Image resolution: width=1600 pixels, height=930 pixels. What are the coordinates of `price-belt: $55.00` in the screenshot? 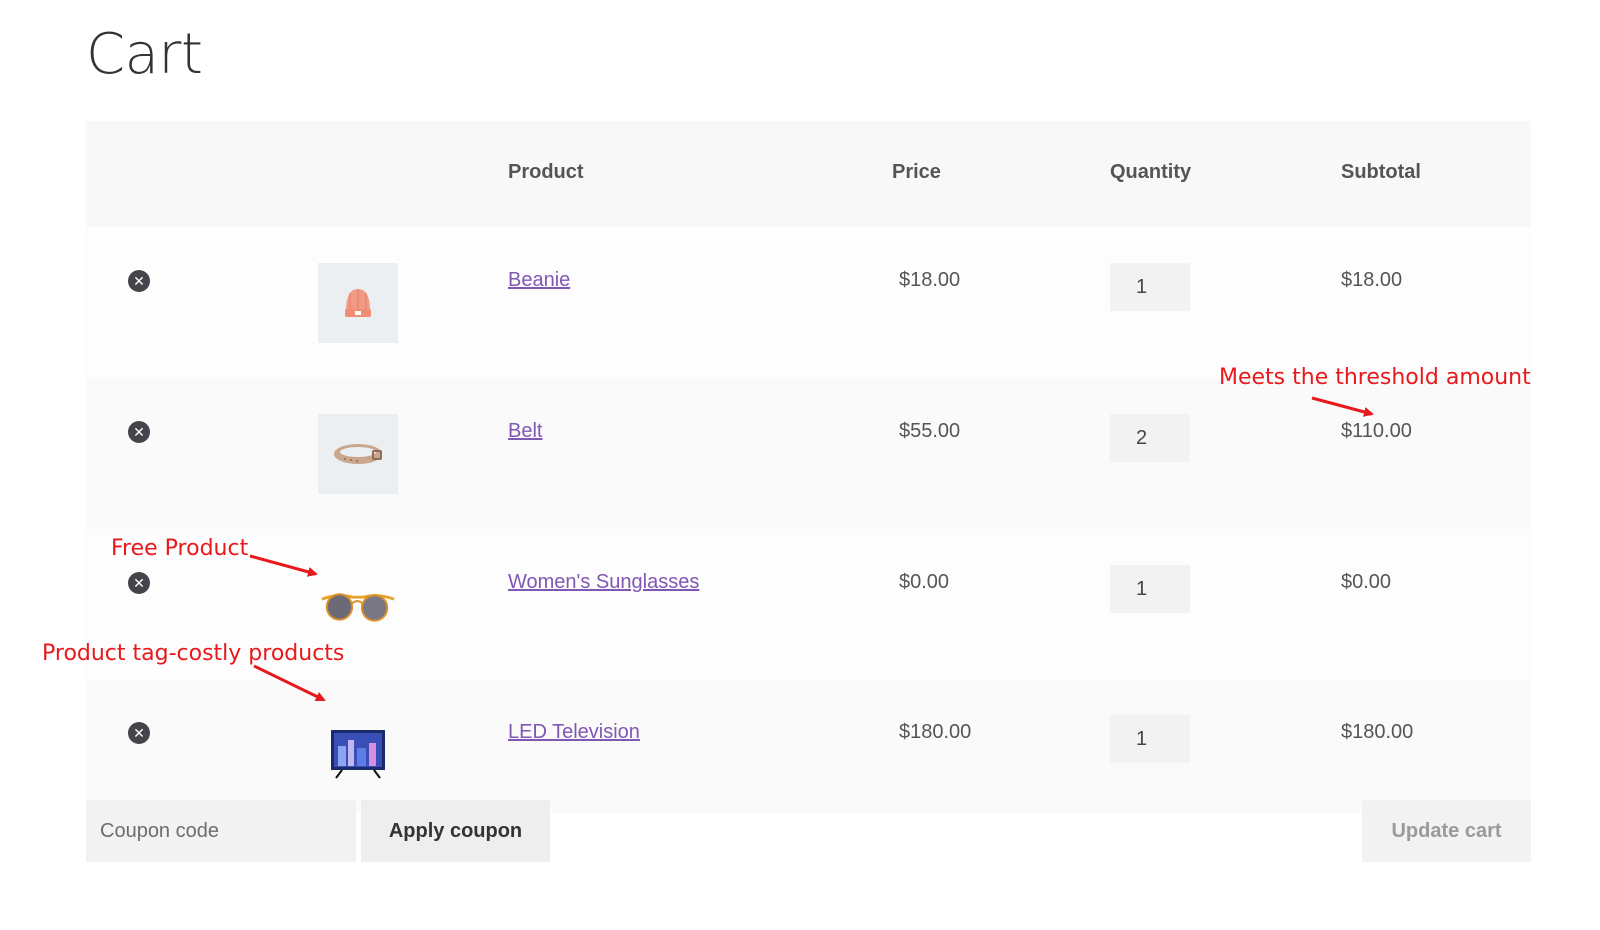 It's located at (930, 431).